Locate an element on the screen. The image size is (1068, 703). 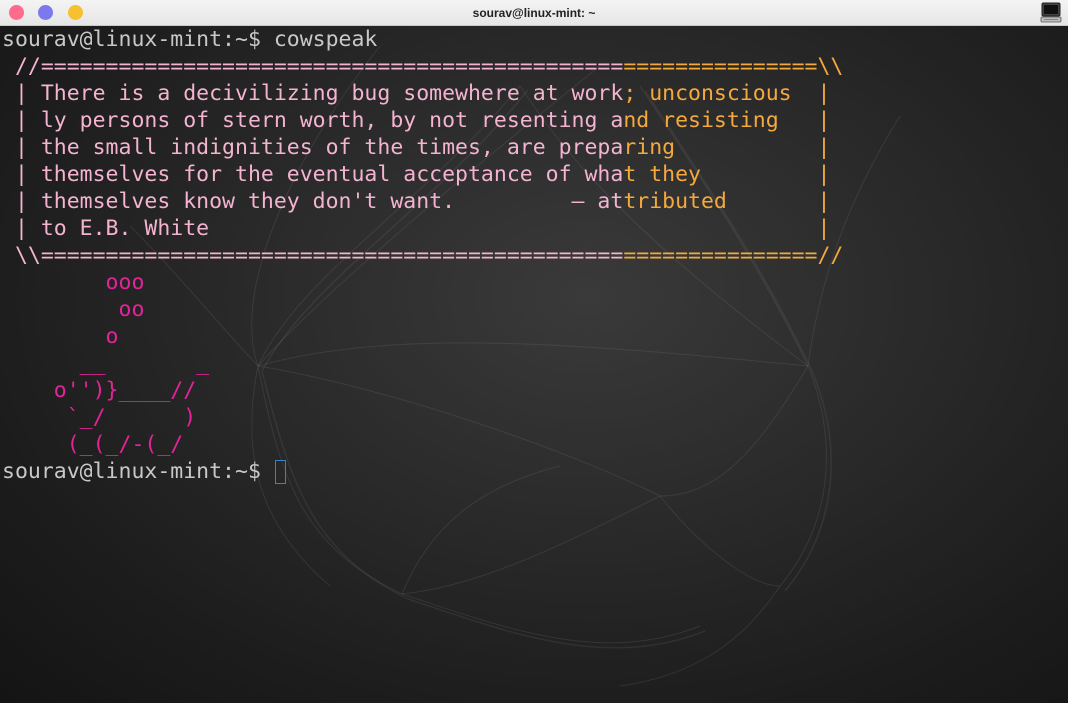
terminal-icon is located at coordinates (1051, 12).